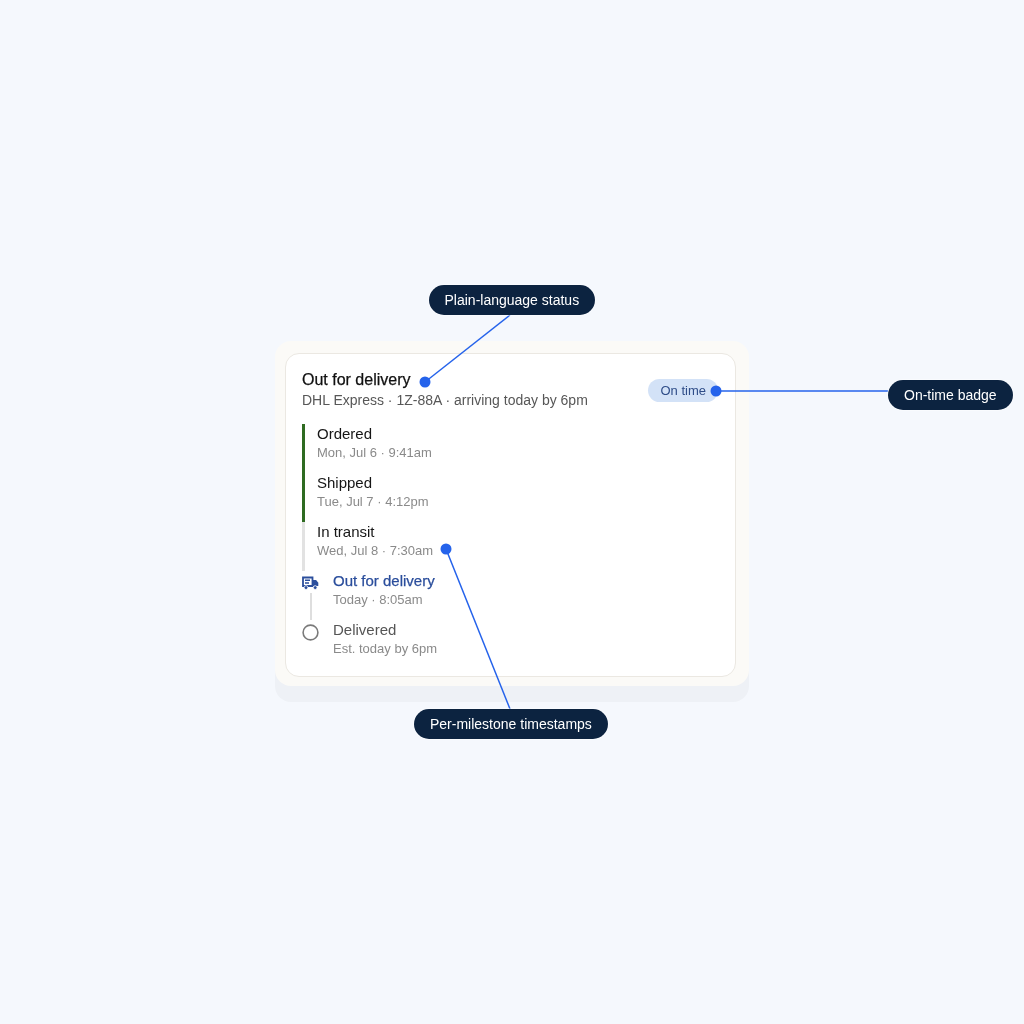  What do you see at coordinates (950, 395) in the screenshot?
I see `callout-label: On-time badge` at bounding box center [950, 395].